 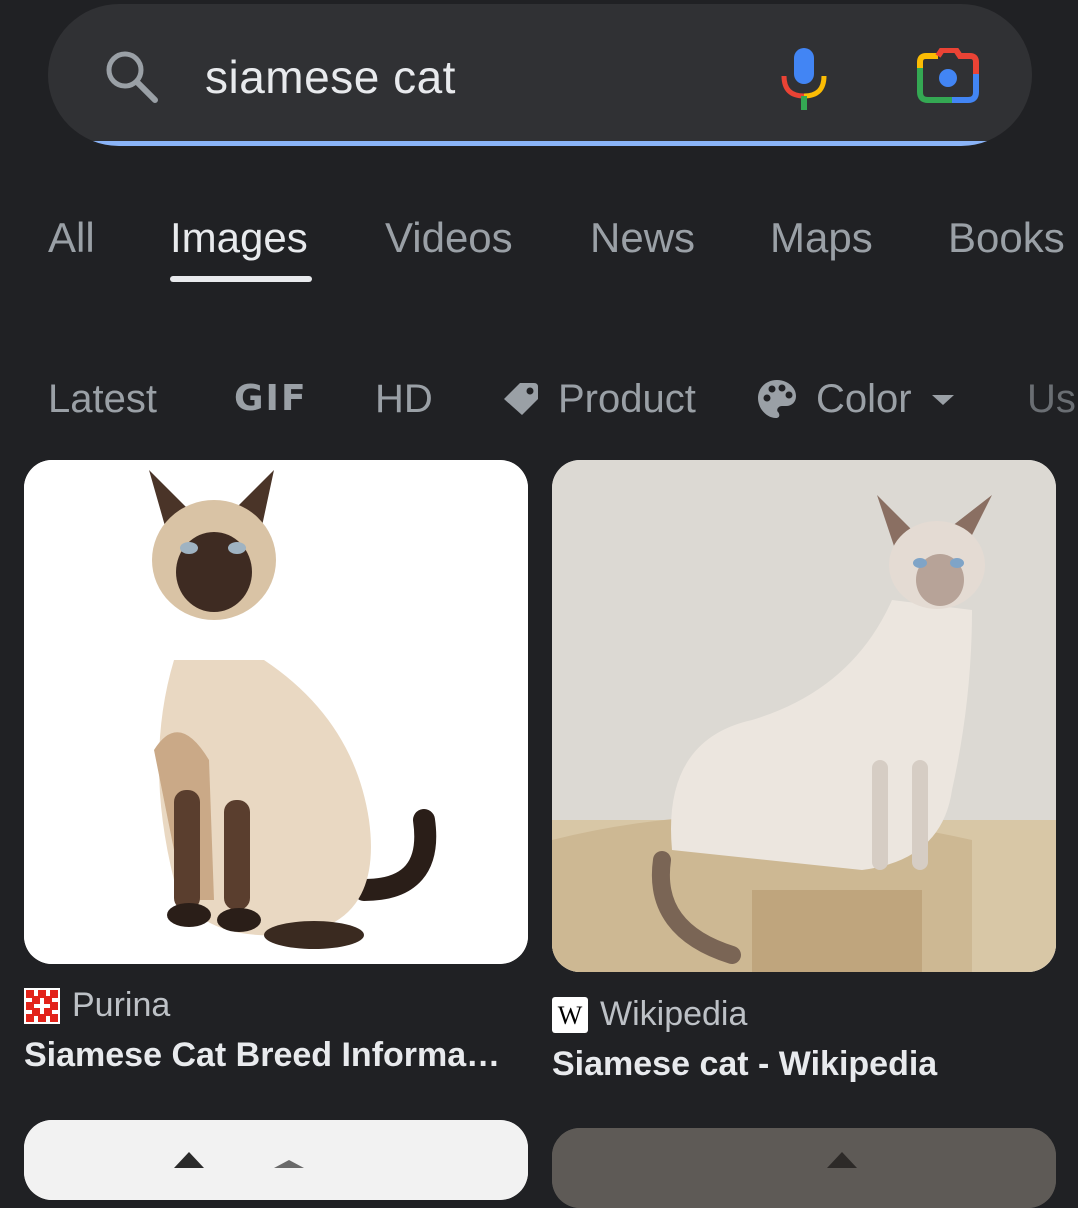 What do you see at coordinates (802, 1064) in the screenshot?
I see `result-title: Siamese cat - Wikipedia` at bounding box center [802, 1064].